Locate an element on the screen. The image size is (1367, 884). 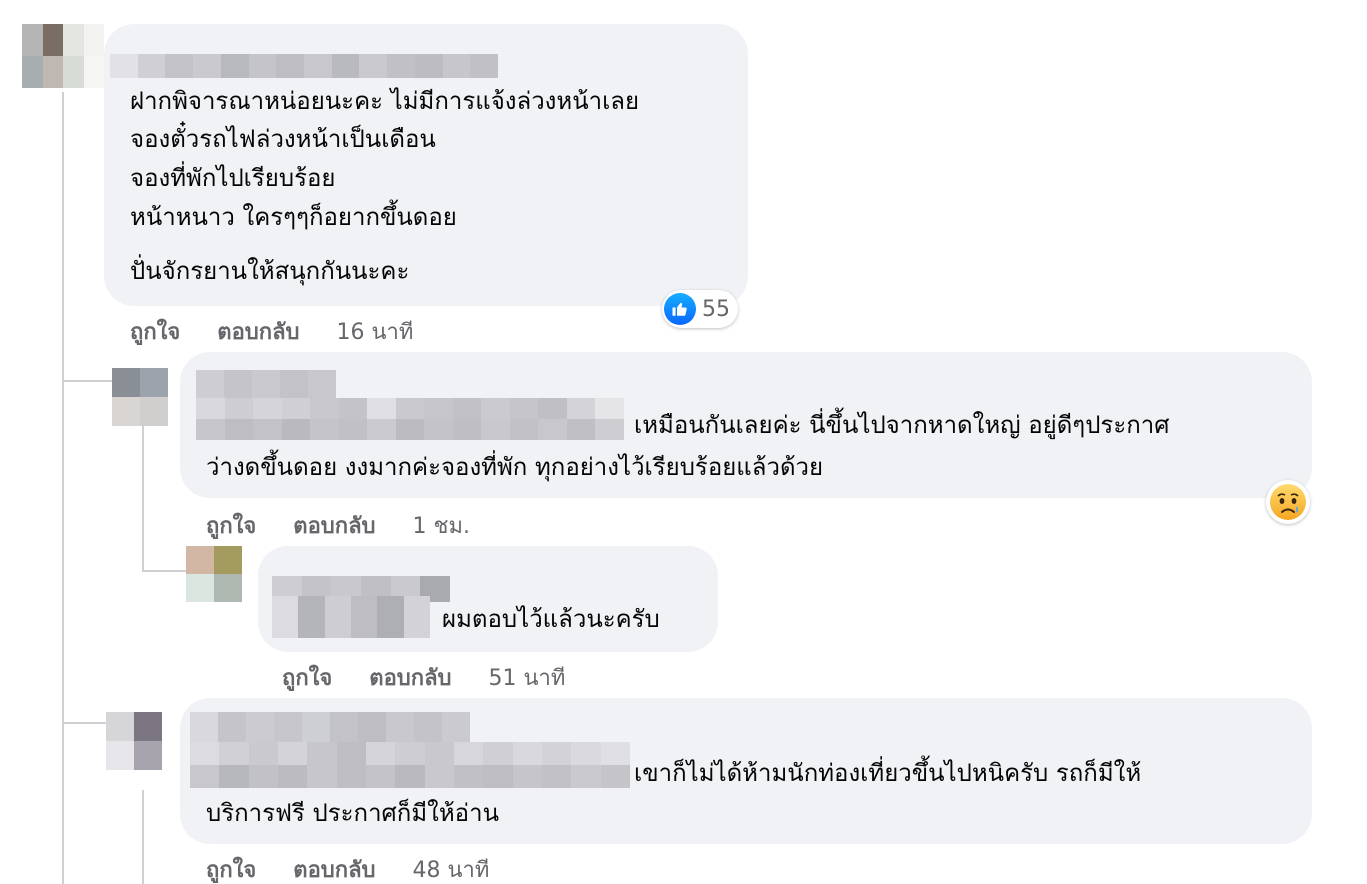
comment-text: ปั่นจักรยานให้สนุกกันนะคะ is located at coordinates (270, 271).